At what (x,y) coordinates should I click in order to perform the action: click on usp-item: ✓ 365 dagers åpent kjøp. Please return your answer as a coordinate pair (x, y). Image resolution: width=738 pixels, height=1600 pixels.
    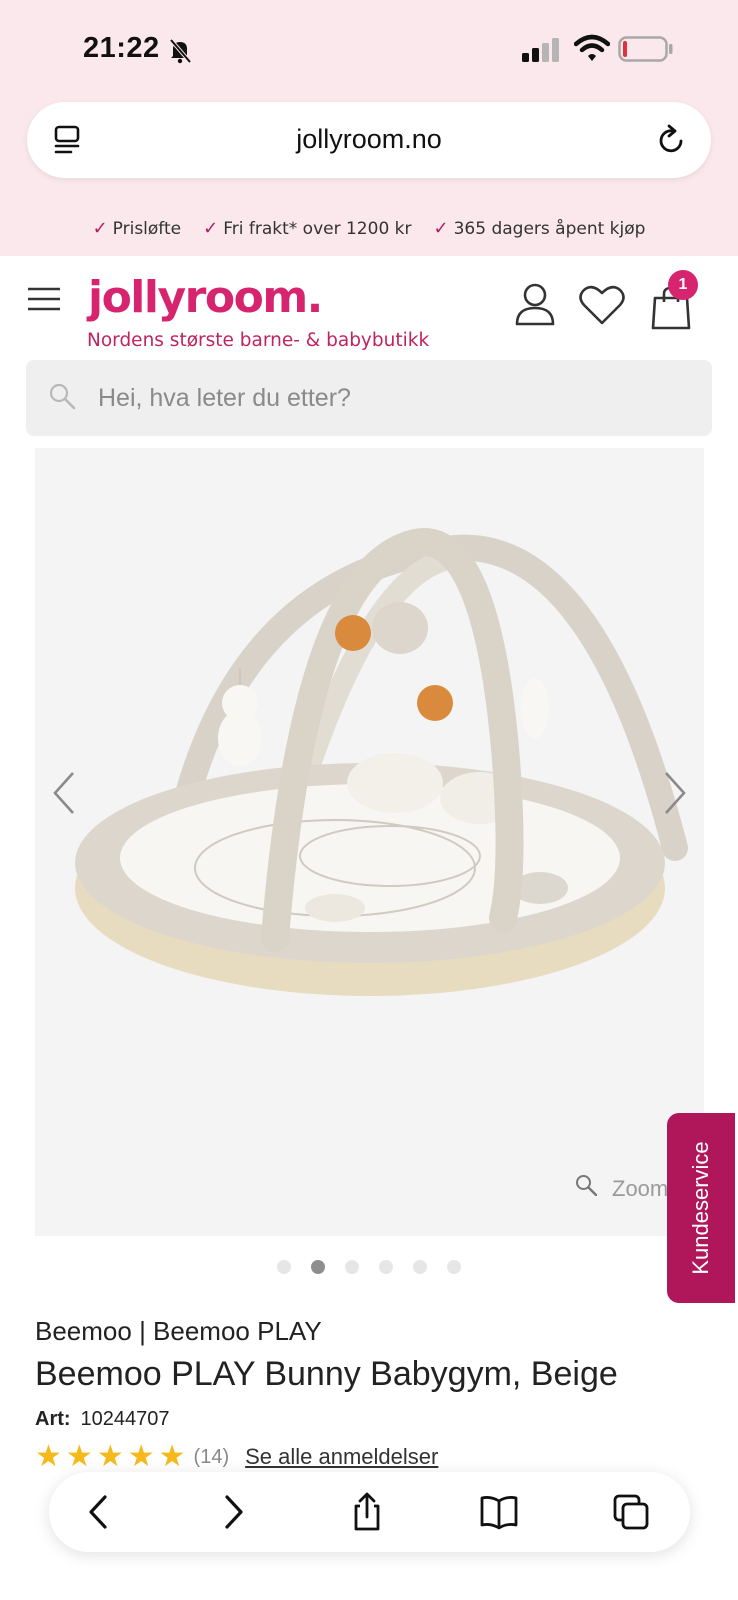
    Looking at the image, I should click on (540, 228).